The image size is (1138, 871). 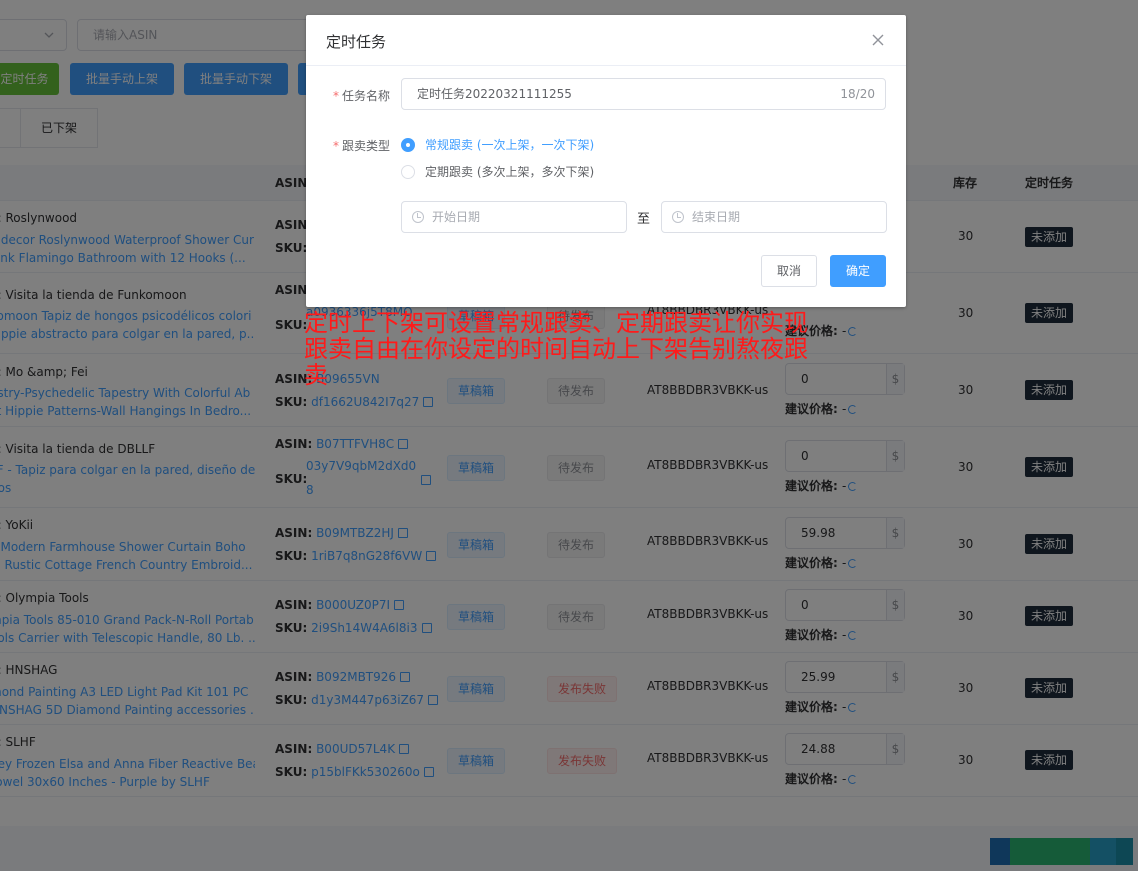 What do you see at coordinates (858, 271) in the screenshot?
I see `confirm-button: 确定` at bounding box center [858, 271].